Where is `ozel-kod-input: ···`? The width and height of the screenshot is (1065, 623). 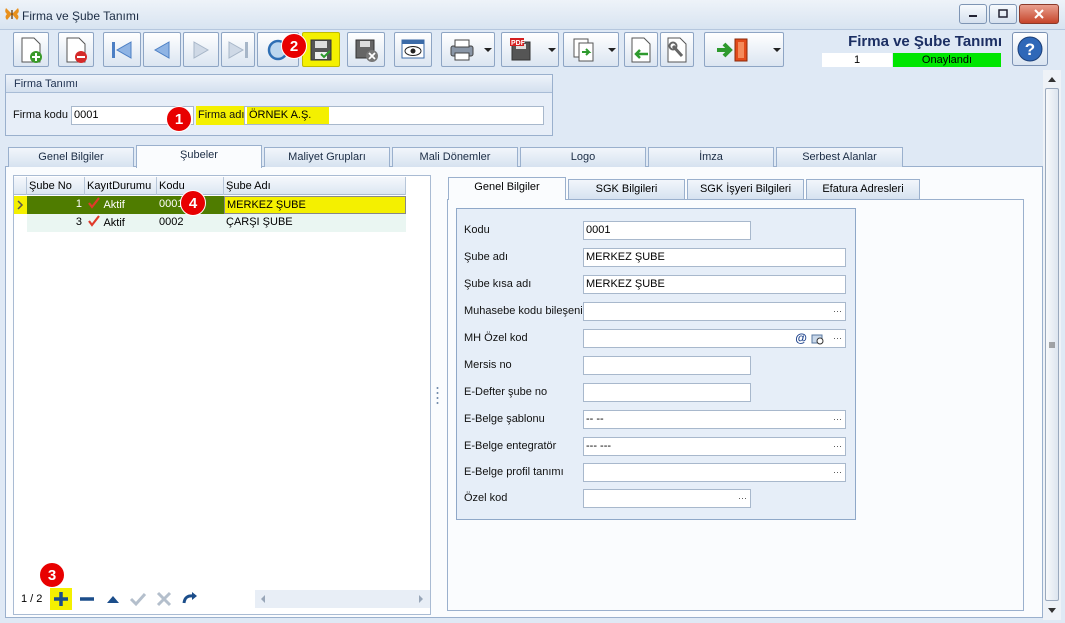
ozel-kod-input: ··· is located at coordinates (667, 498).